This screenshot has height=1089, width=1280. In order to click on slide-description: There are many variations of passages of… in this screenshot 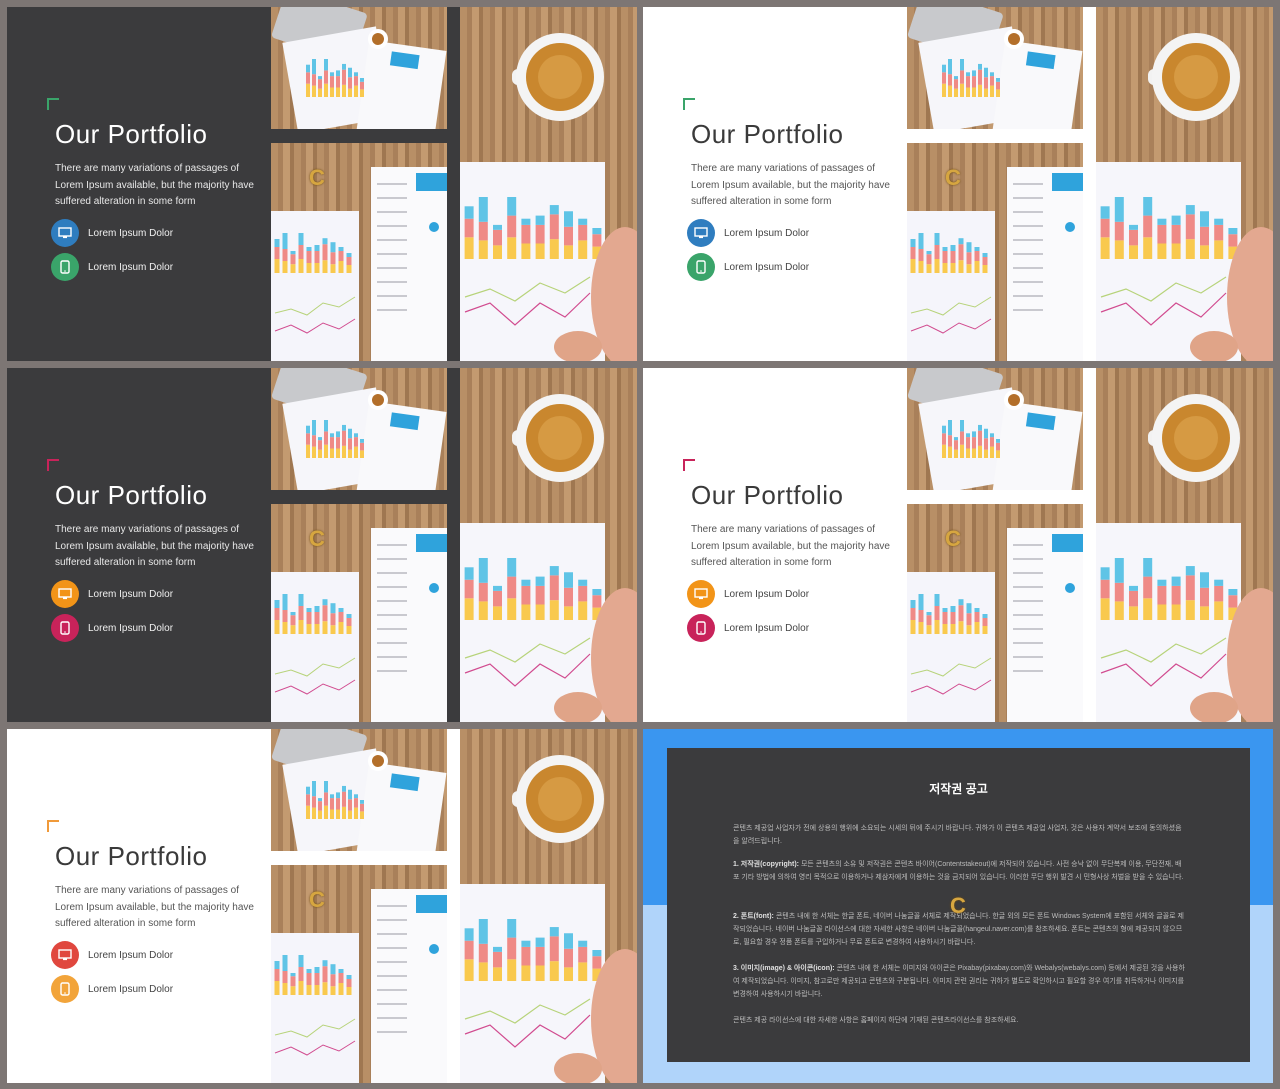, I will do `click(790, 185)`.